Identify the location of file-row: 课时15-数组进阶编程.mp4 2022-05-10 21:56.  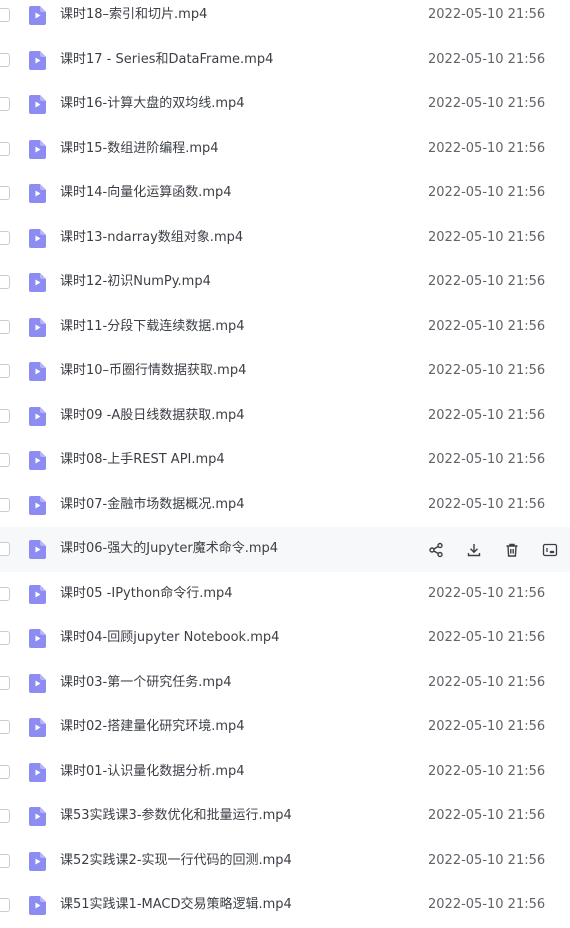
(285, 149).